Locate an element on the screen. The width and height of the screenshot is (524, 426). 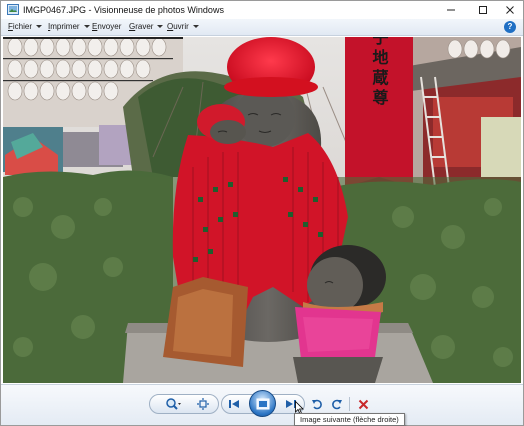
rotate-counterclockwise-icon is located at coordinates (317, 404).